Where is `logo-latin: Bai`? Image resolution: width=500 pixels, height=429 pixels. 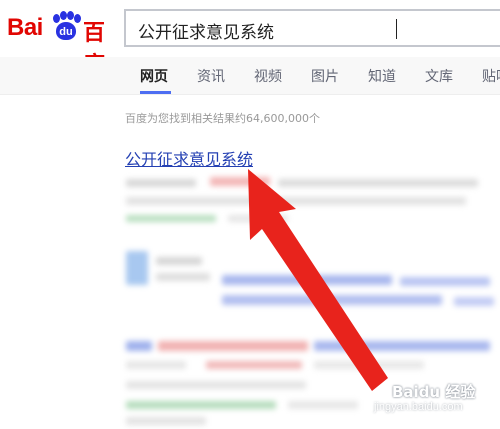
logo-latin: Bai is located at coordinates (25, 27).